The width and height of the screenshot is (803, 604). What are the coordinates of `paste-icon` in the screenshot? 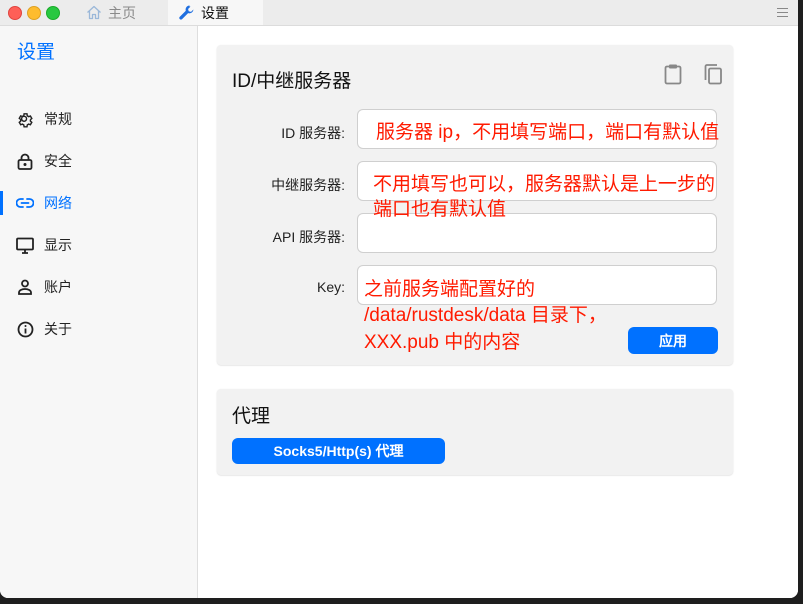 It's located at (673, 74).